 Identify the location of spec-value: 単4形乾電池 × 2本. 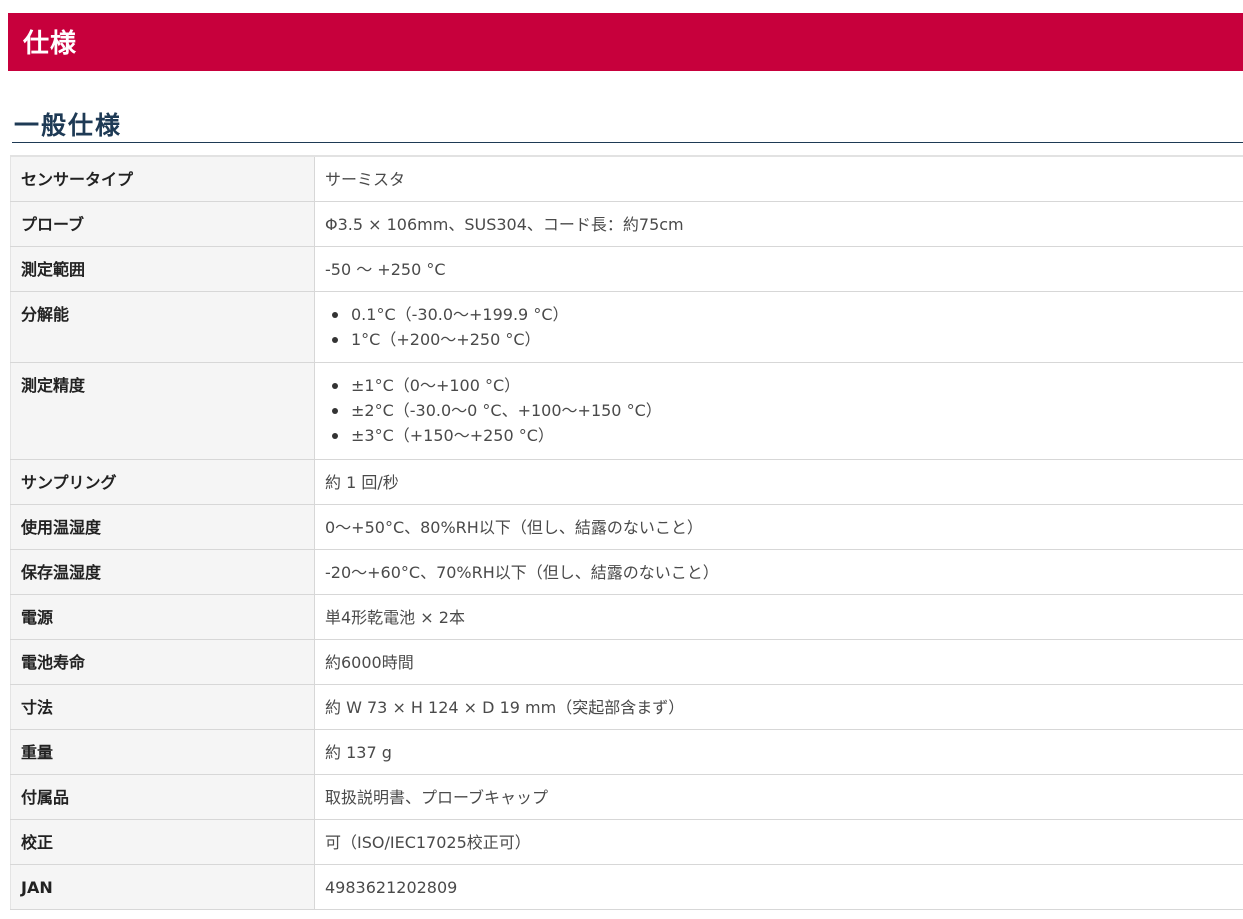
(778, 616).